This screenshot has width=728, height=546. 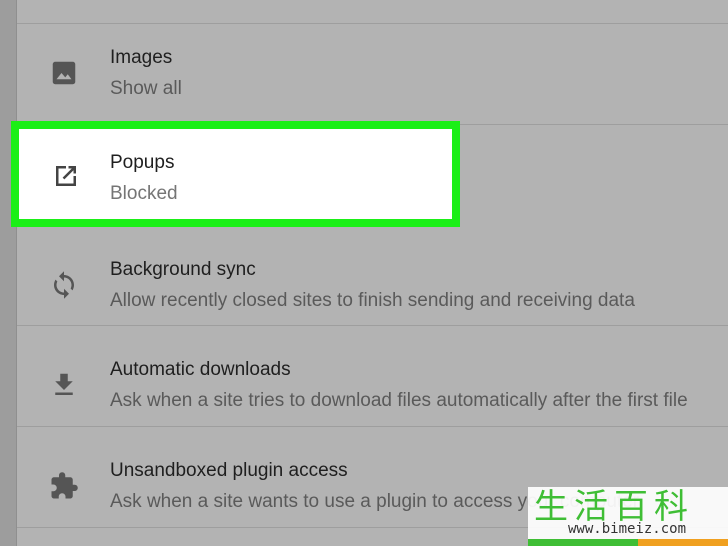 What do you see at coordinates (628, 516) in the screenshot?
I see `watermark: 生活百科 www.bimeiz.com` at bounding box center [628, 516].